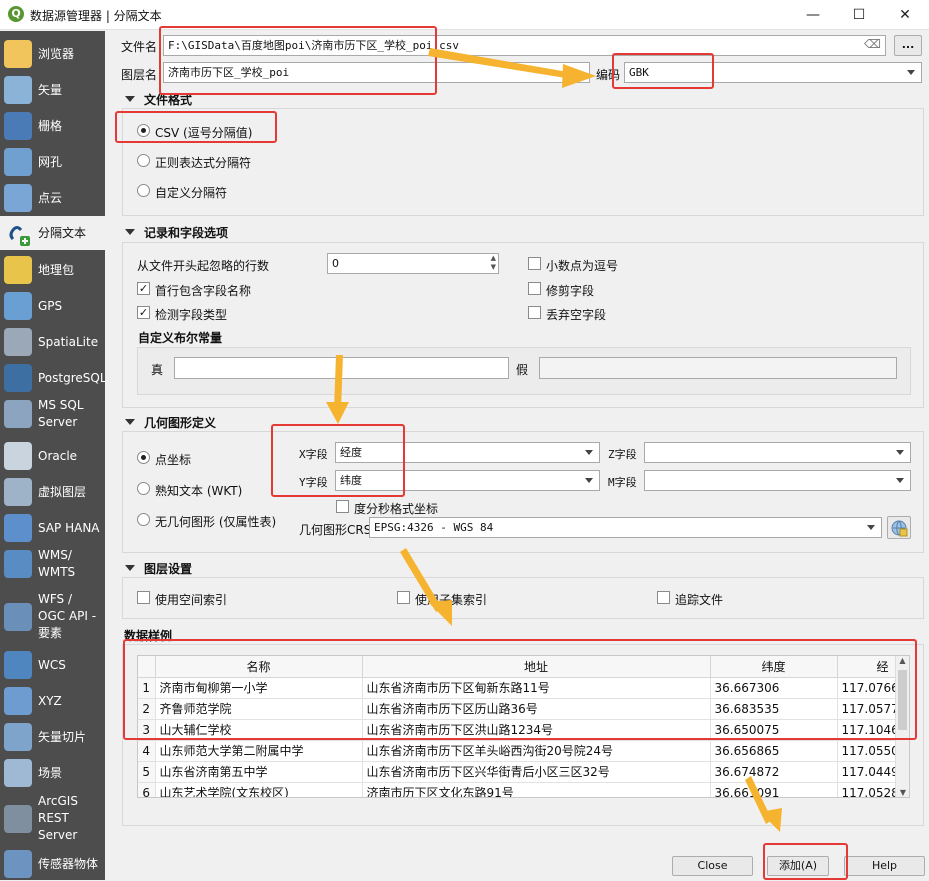 Image resolution: width=929 pixels, height=881 pixels. I want to click on scroll-up-icon: ▲, so click(902, 660).